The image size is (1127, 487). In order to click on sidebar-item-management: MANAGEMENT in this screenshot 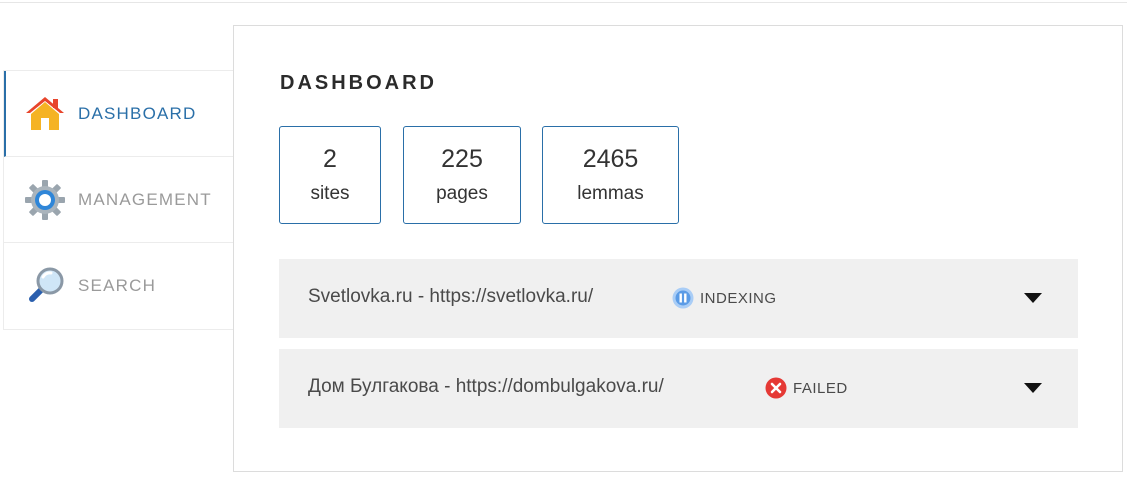, I will do `click(119, 200)`.